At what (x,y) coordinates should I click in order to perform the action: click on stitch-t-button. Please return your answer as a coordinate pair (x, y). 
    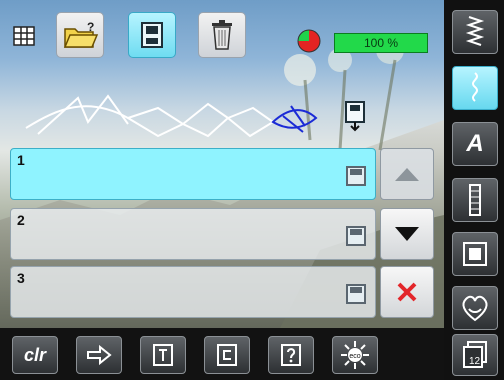
    Looking at the image, I should click on (163, 355).